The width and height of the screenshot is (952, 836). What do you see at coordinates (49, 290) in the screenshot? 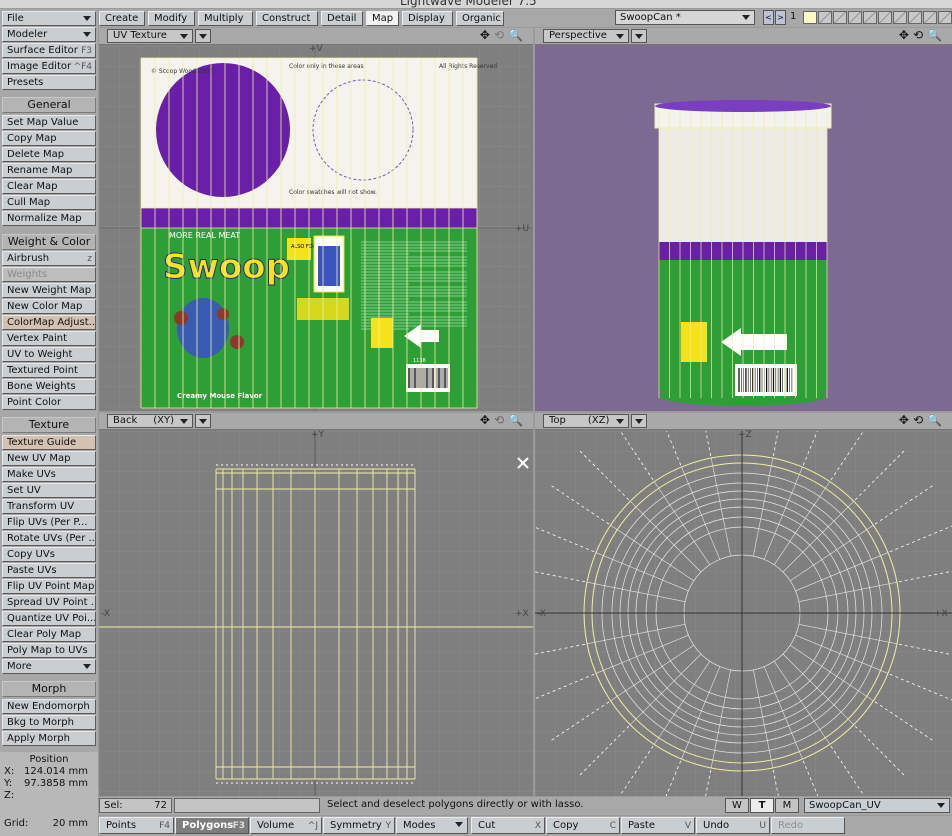
I see `tool-new-weight-map: New Weight Map` at bounding box center [49, 290].